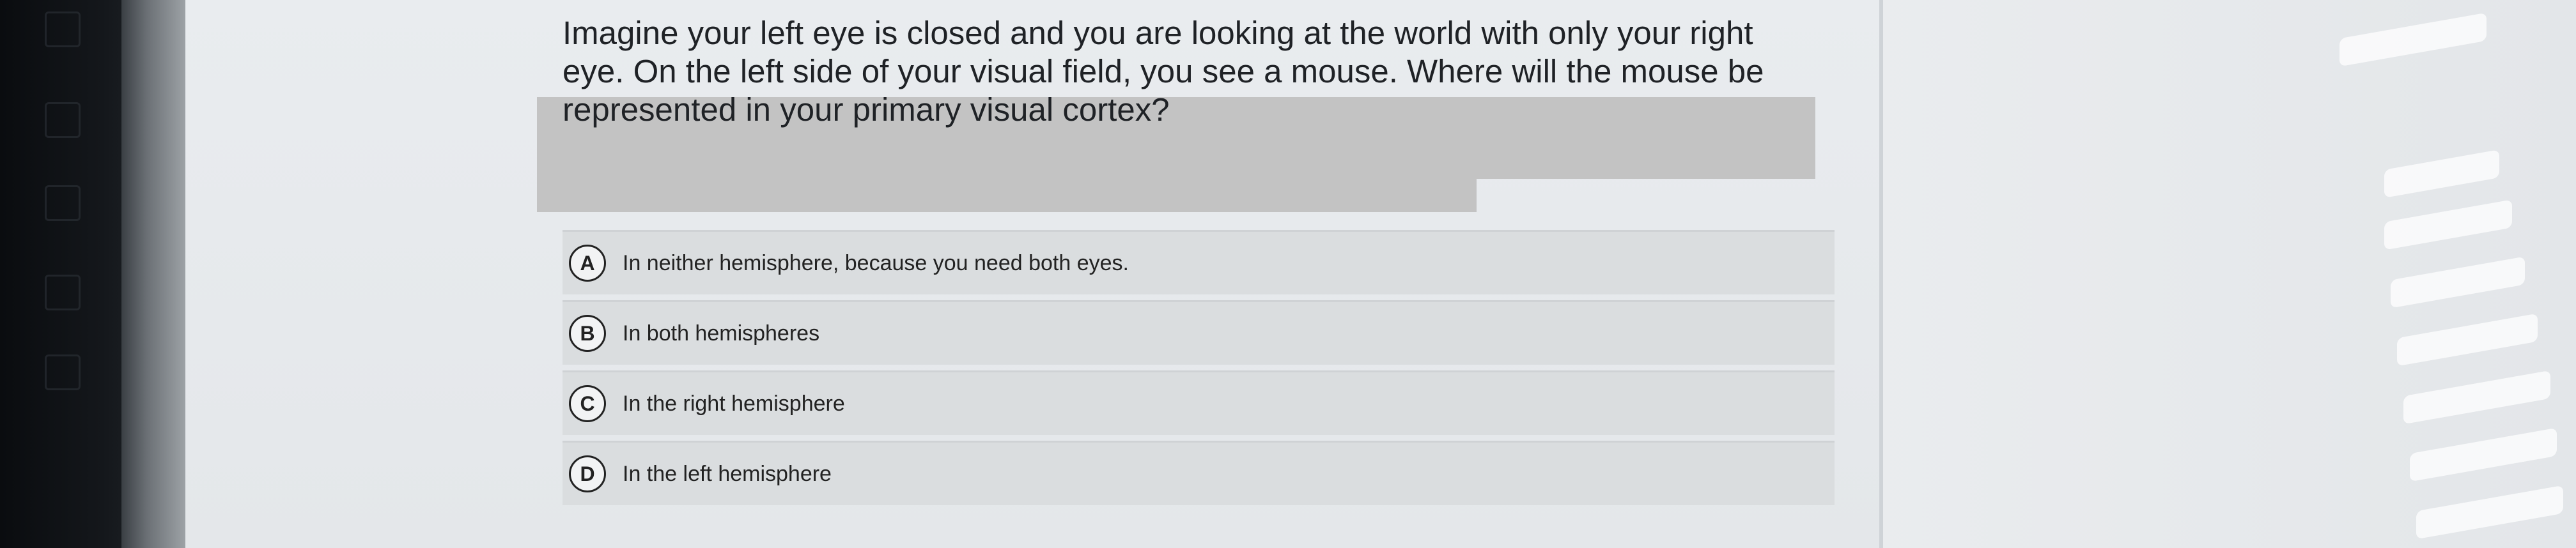 This screenshot has width=2576, height=548. I want to click on answer-option-d: D In the left hemisphere, so click(1199, 473).